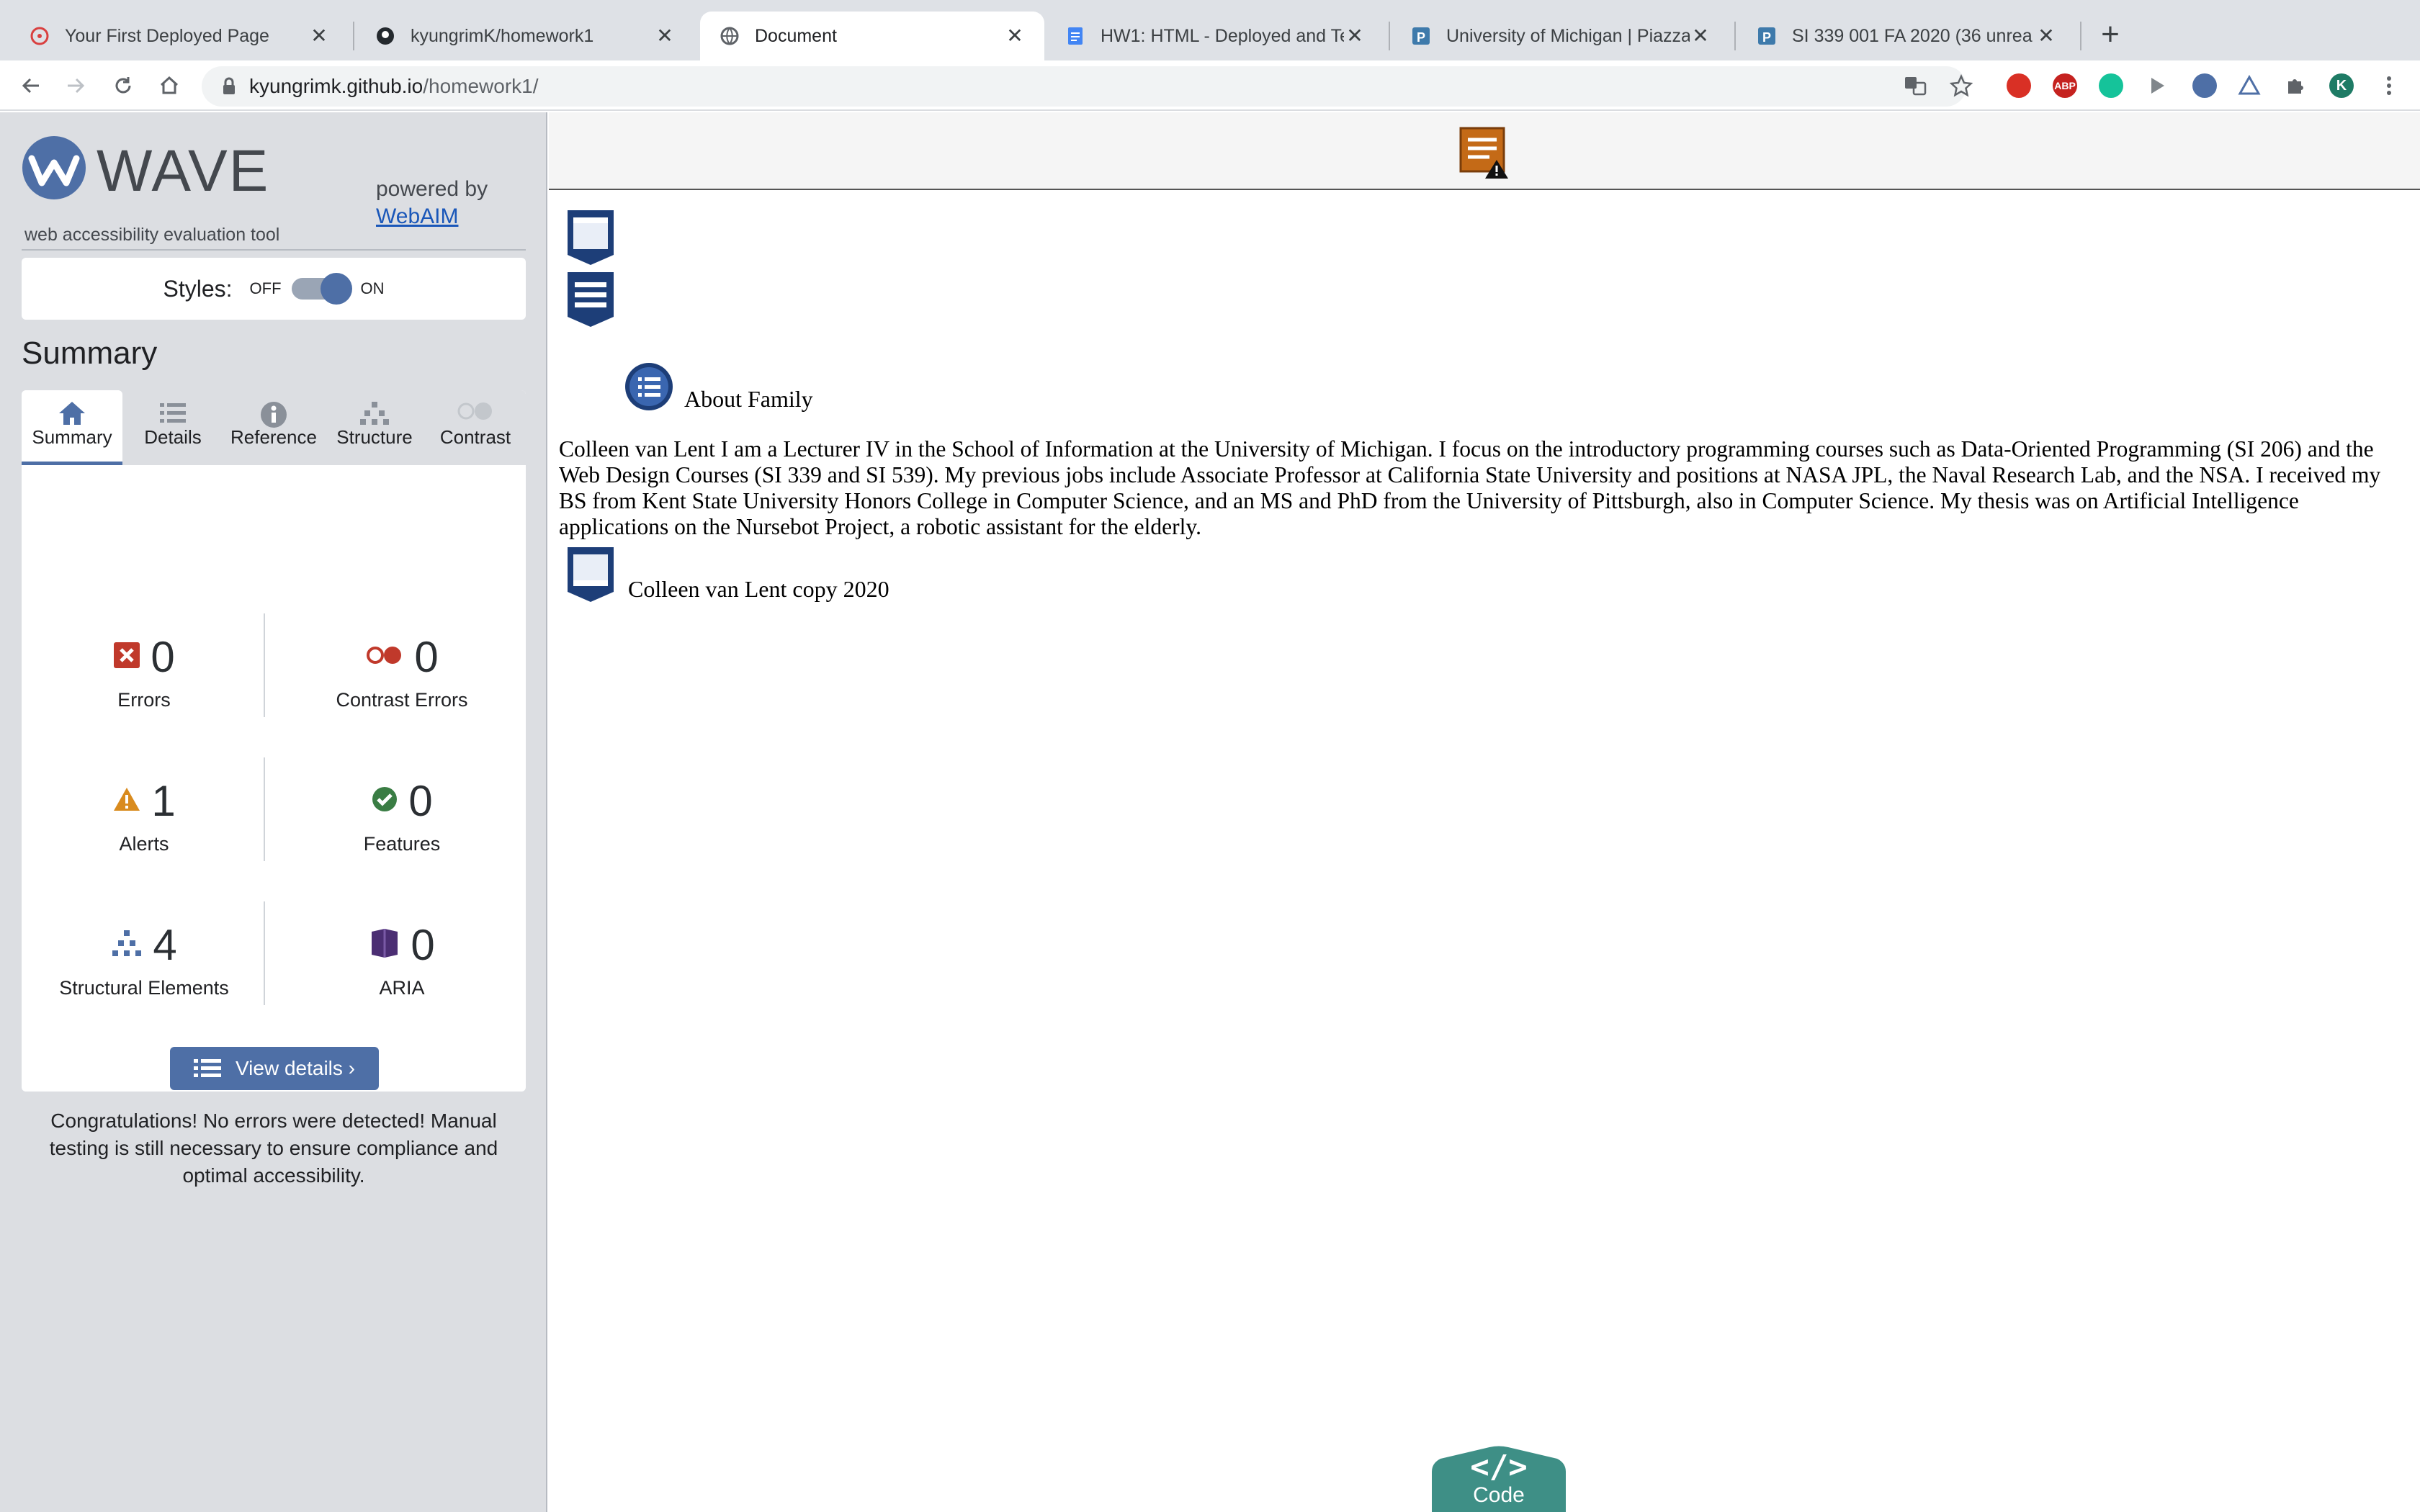 Image resolution: width=2420 pixels, height=1512 pixels. I want to click on styles-toggle, so click(321, 289).